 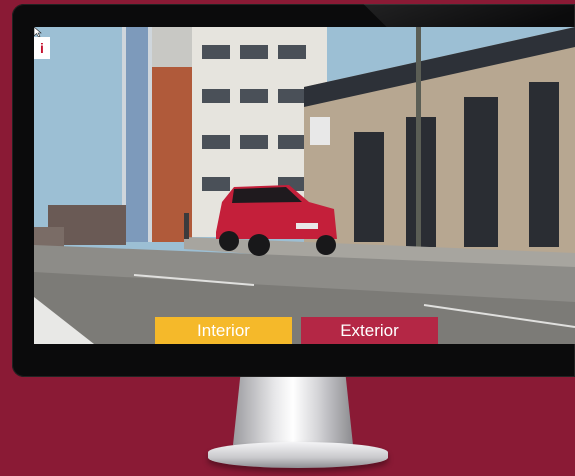 What do you see at coordinates (369, 330) in the screenshot?
I see `exterior-tab-button: Exterior` at bounding box center [369, 330].